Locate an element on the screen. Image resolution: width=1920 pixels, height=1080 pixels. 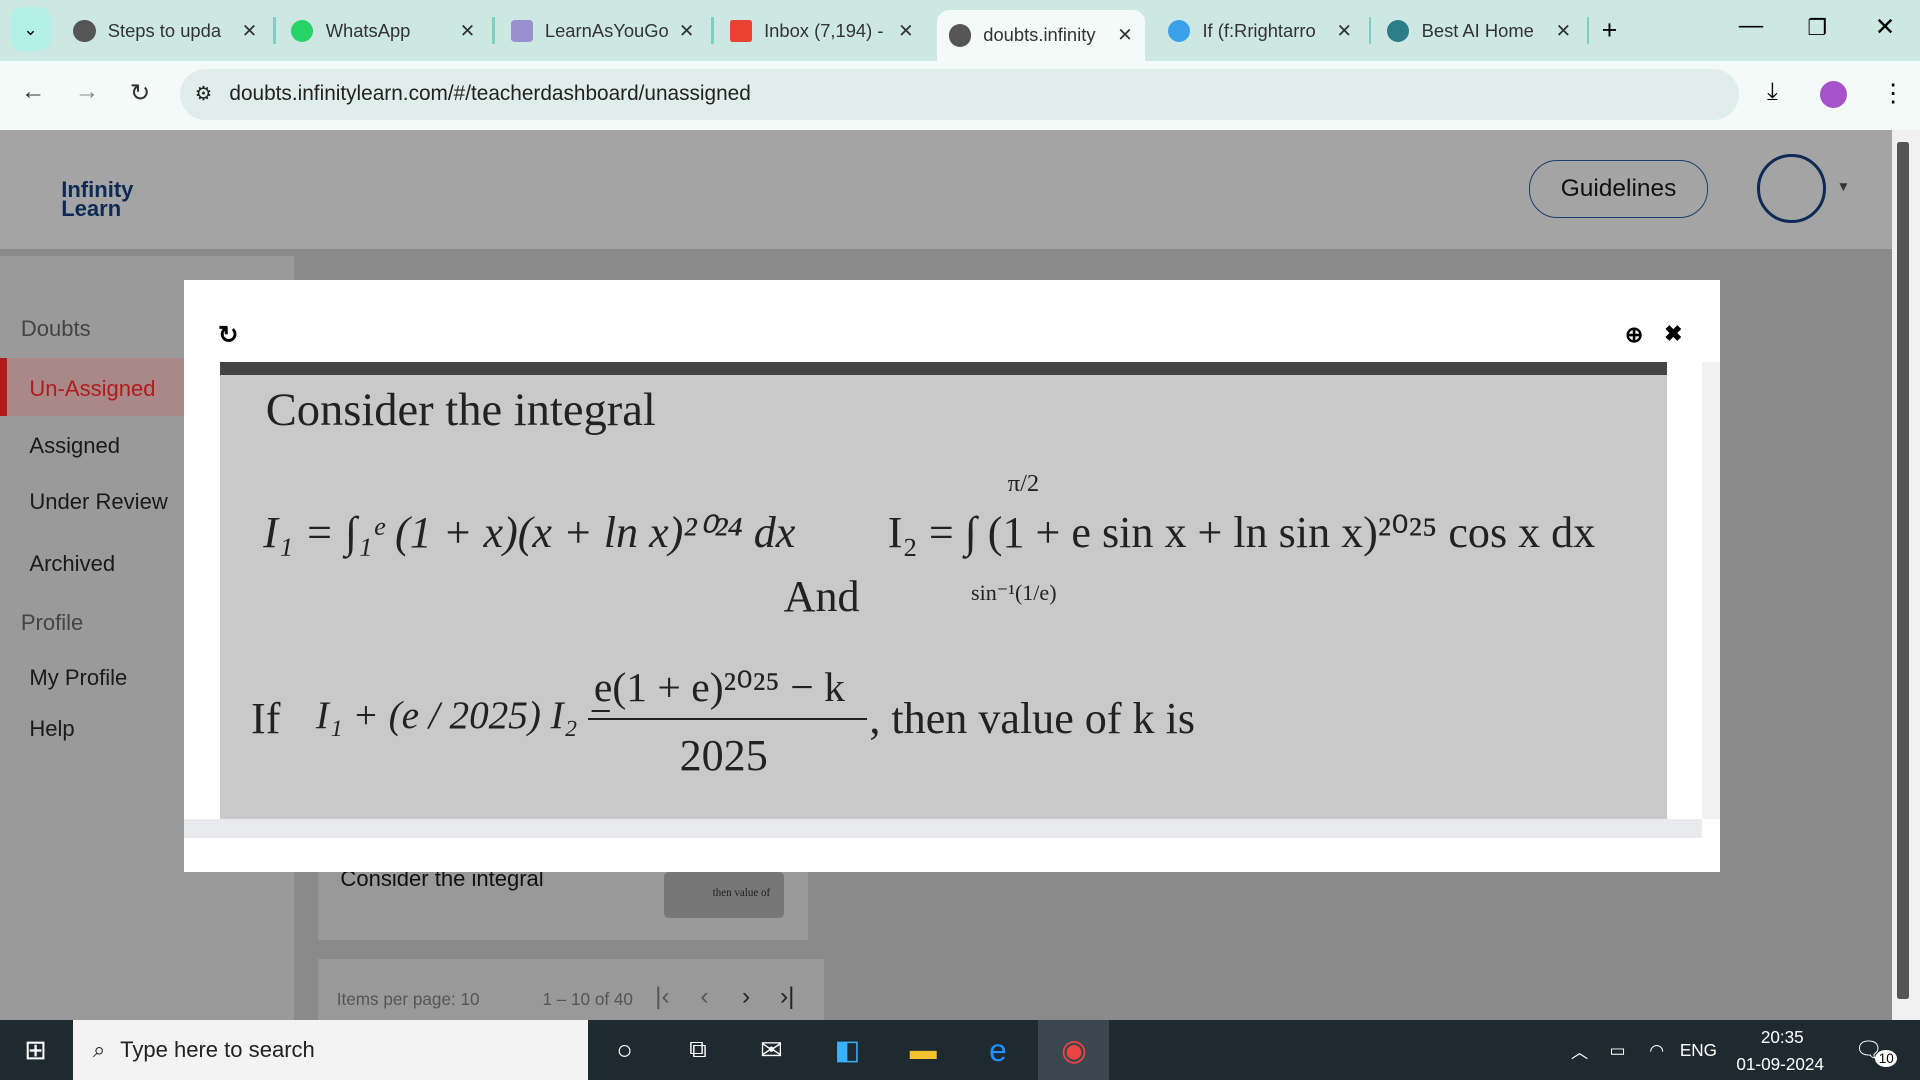
whatsapp-icon is located at coordinates (302, 30).